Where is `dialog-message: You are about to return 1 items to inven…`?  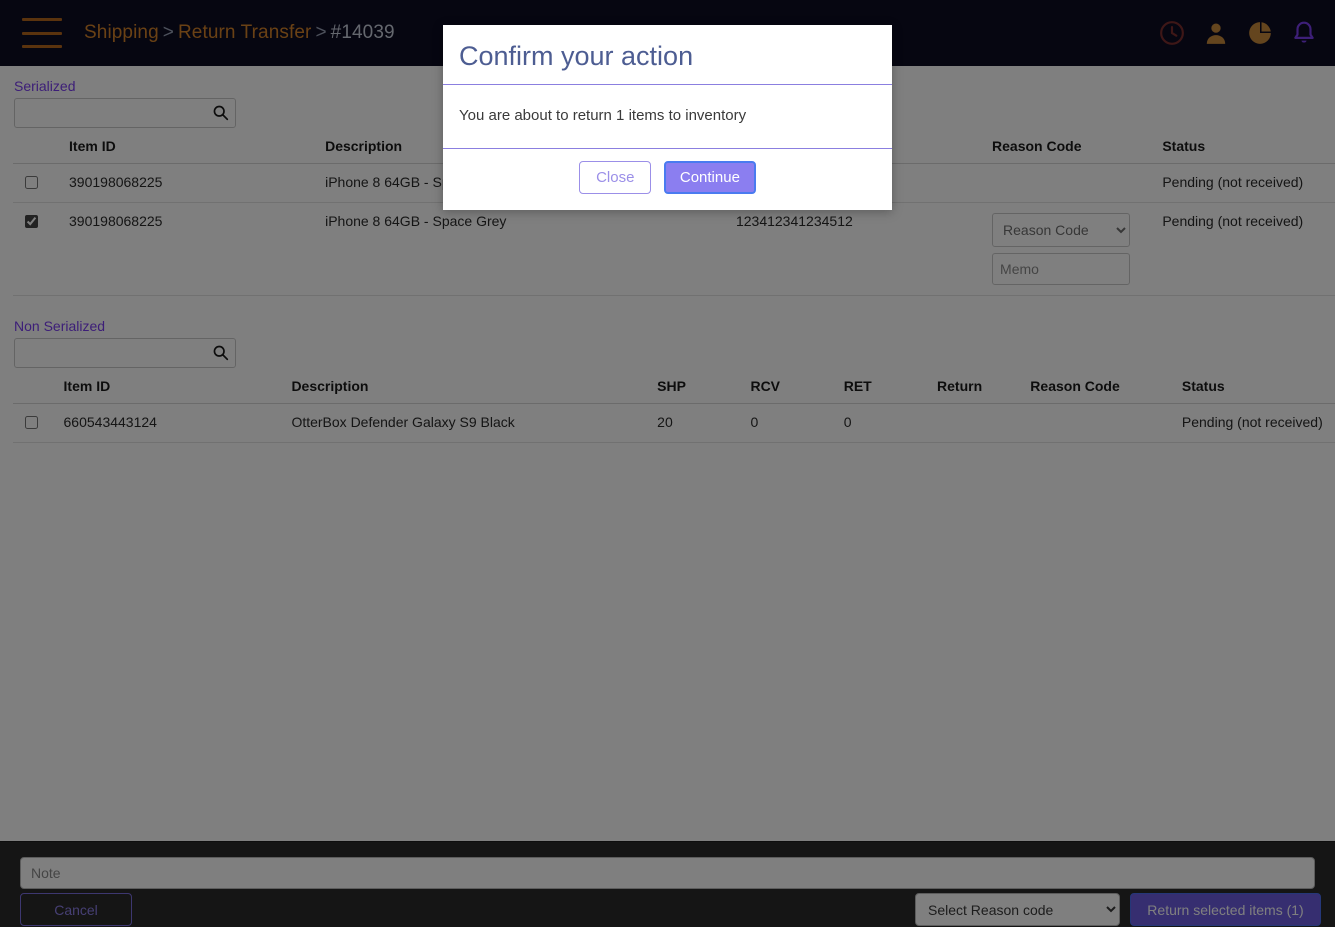
dialog-message: You are about to return 1 items to inven… is located at coordinates (667, 117).